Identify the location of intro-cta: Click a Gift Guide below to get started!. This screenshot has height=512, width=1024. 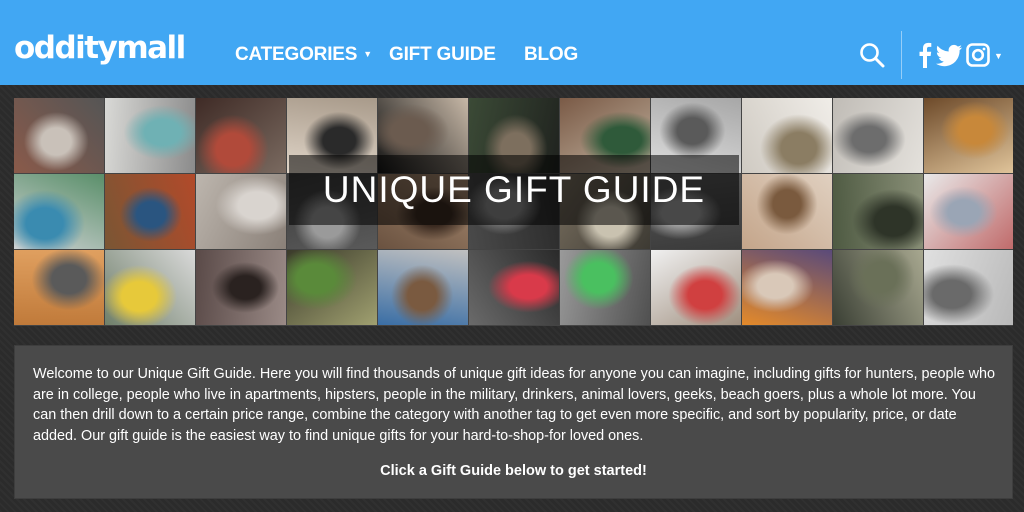
(513, 471).